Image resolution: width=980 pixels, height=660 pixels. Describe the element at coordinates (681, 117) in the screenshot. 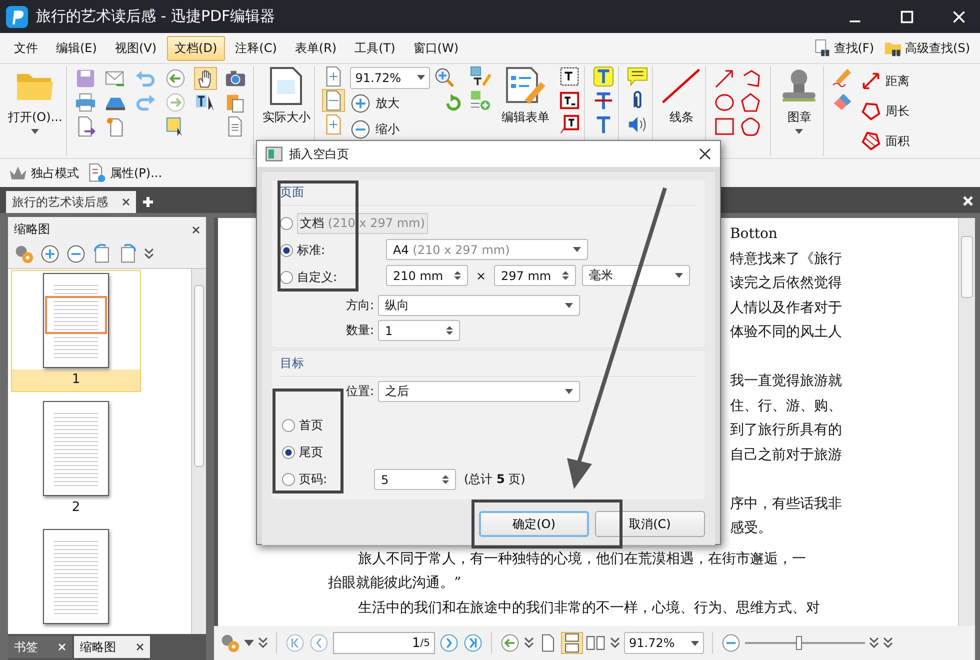

I see `line-button: 线条` at that location.